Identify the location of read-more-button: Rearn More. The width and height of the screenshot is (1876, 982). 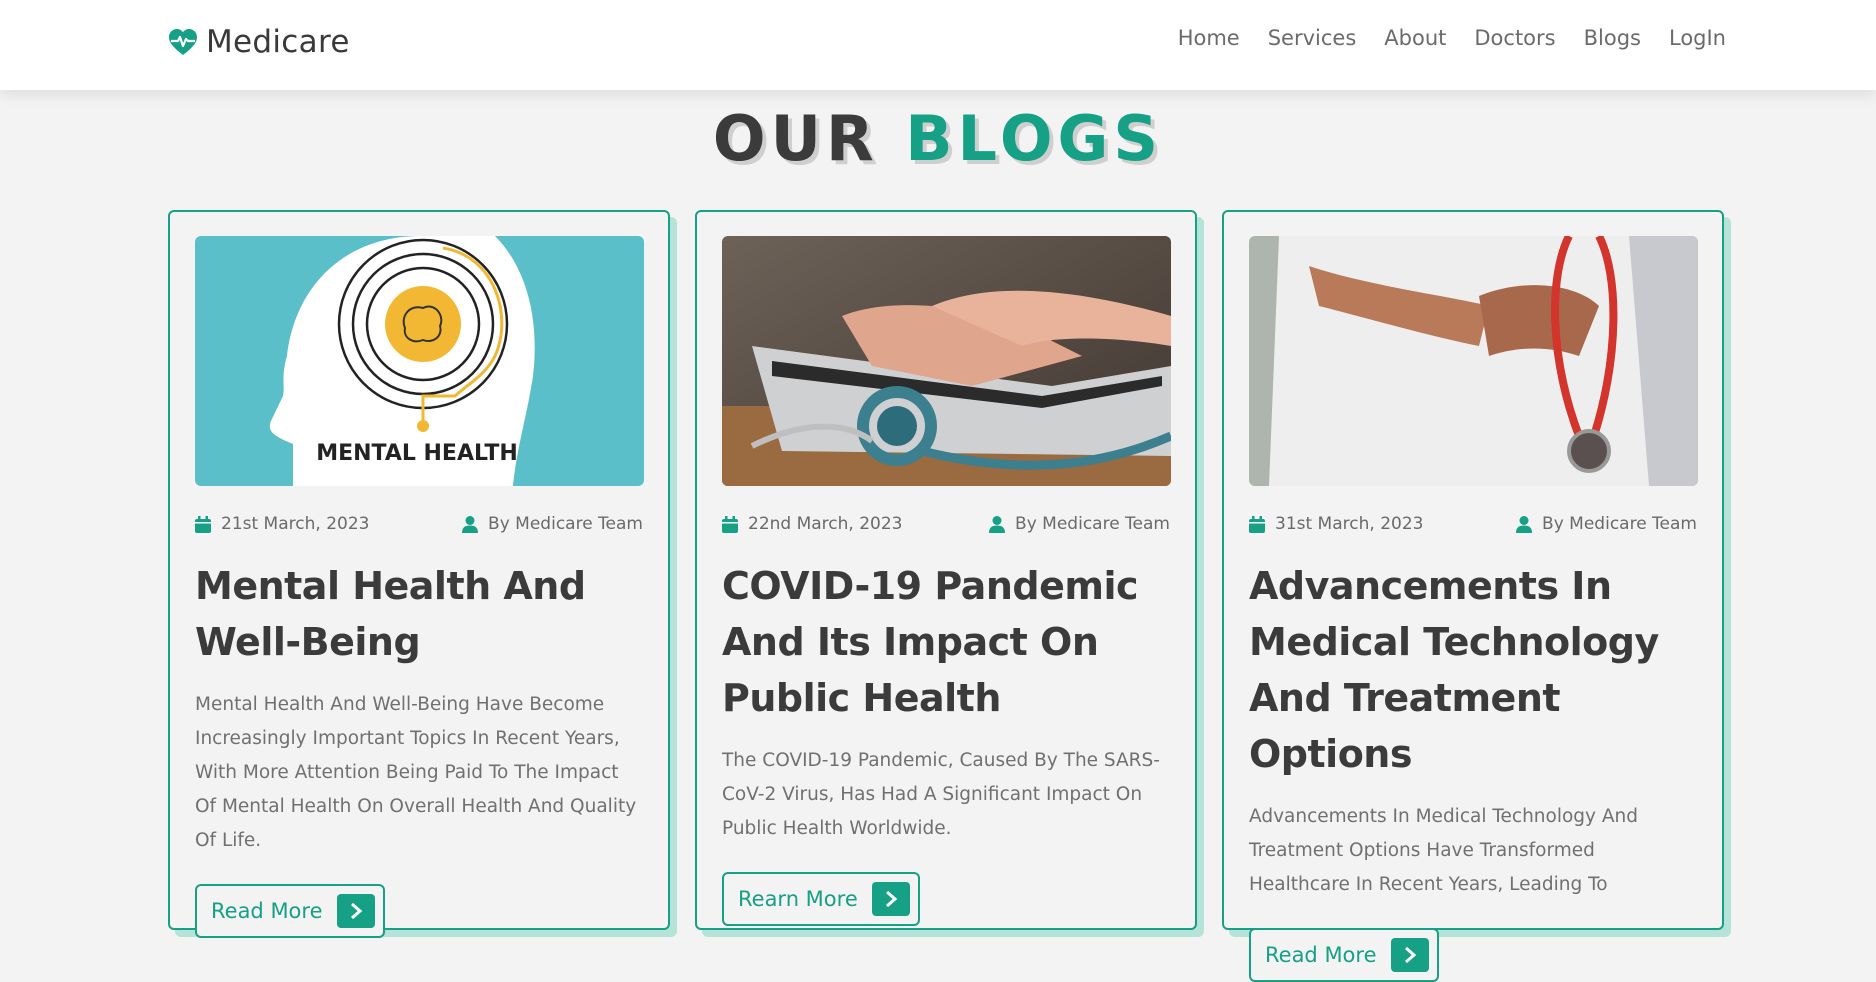
(821, 899).